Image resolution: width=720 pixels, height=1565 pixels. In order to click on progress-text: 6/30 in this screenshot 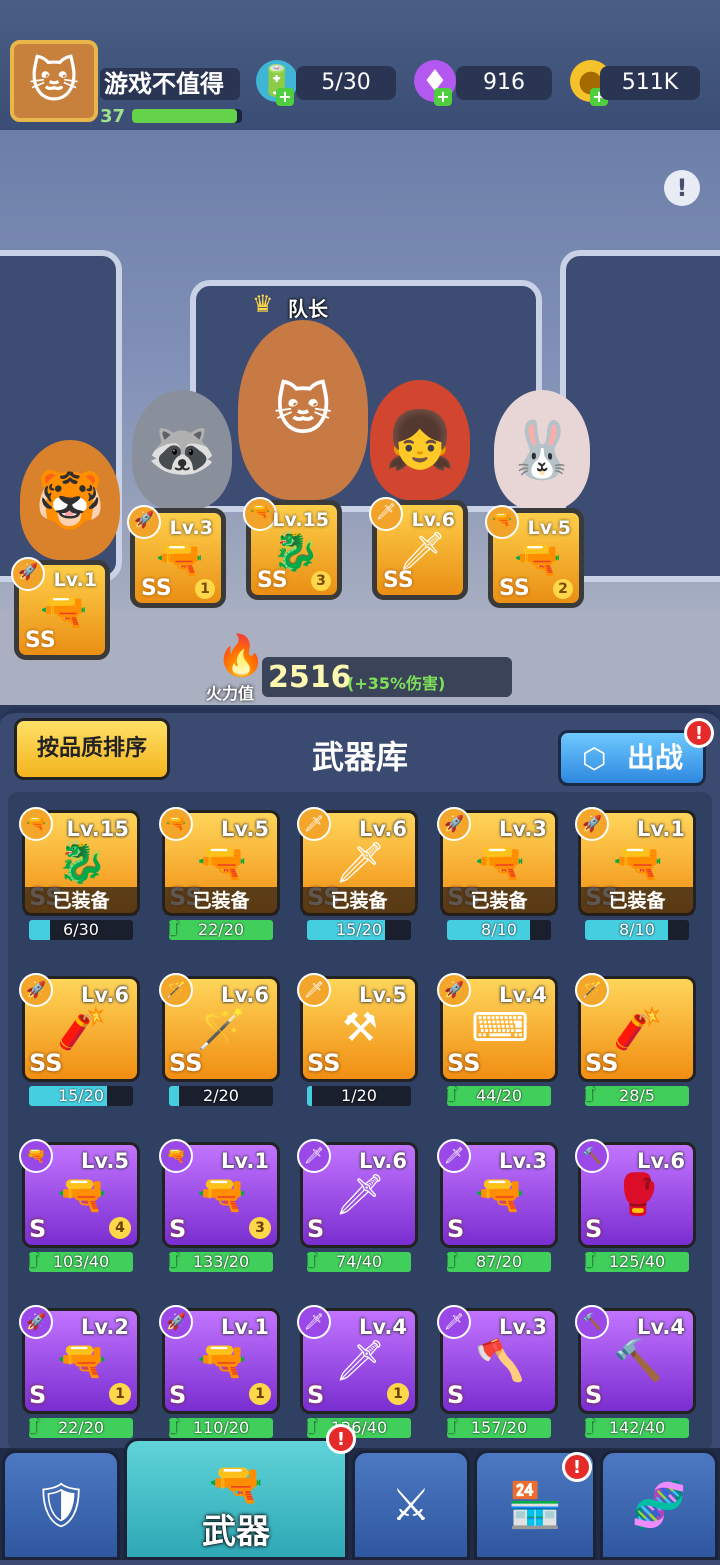, I will do `click(81, 929)`.